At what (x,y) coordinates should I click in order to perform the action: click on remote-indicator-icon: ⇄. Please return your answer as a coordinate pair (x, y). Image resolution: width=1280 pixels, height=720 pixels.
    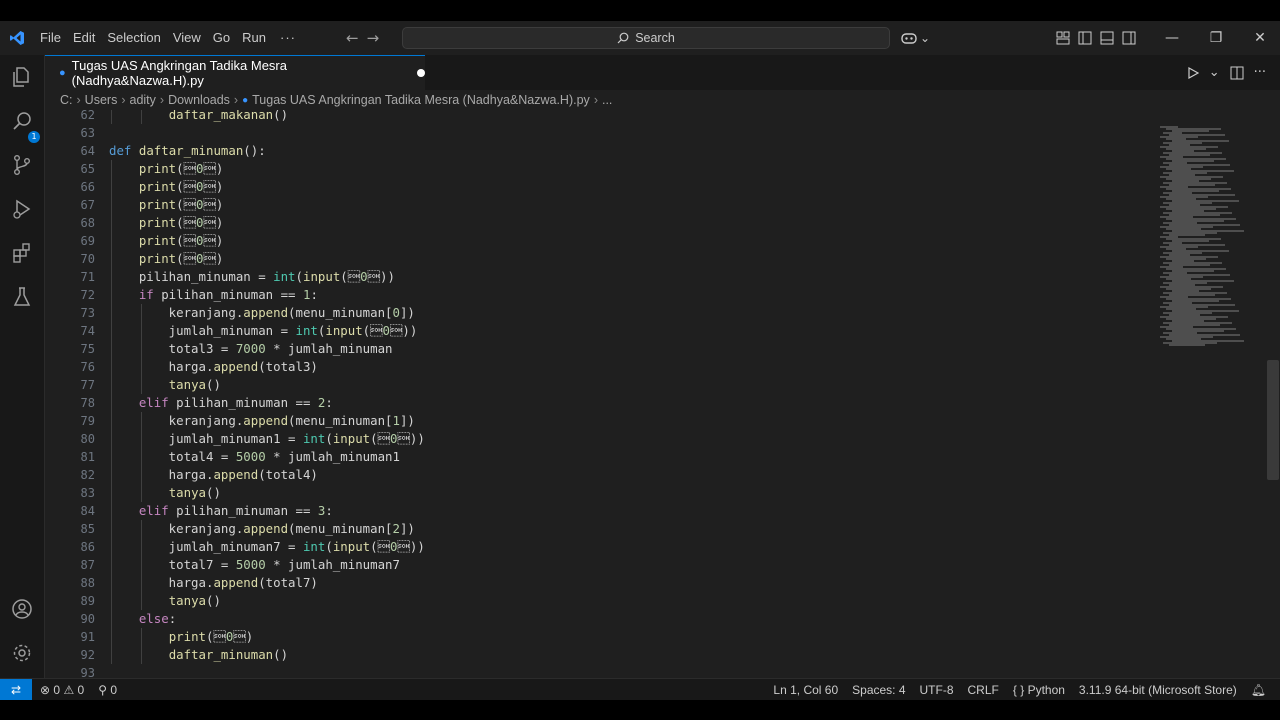
    Looking at the image, I should click on (16, 689).